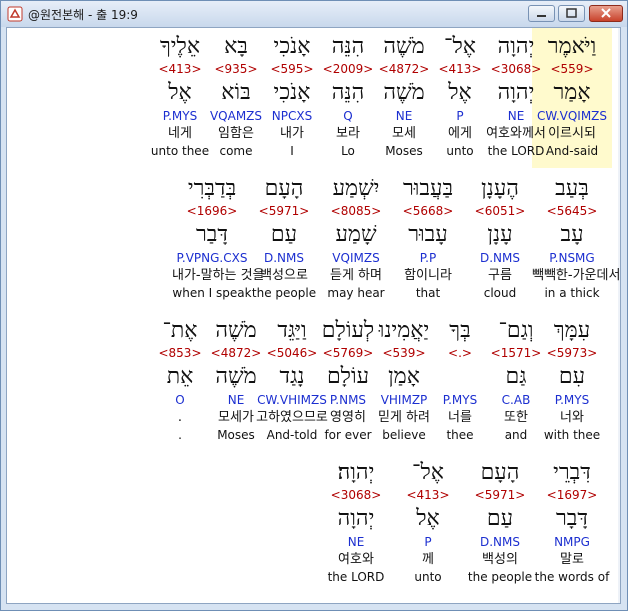 This screenshot has height=611, width=628. What do you see at coordinates (180, 330) in the screenshot?
I see `hebrew-word: אֶת־` at bounding box center [180, 330].